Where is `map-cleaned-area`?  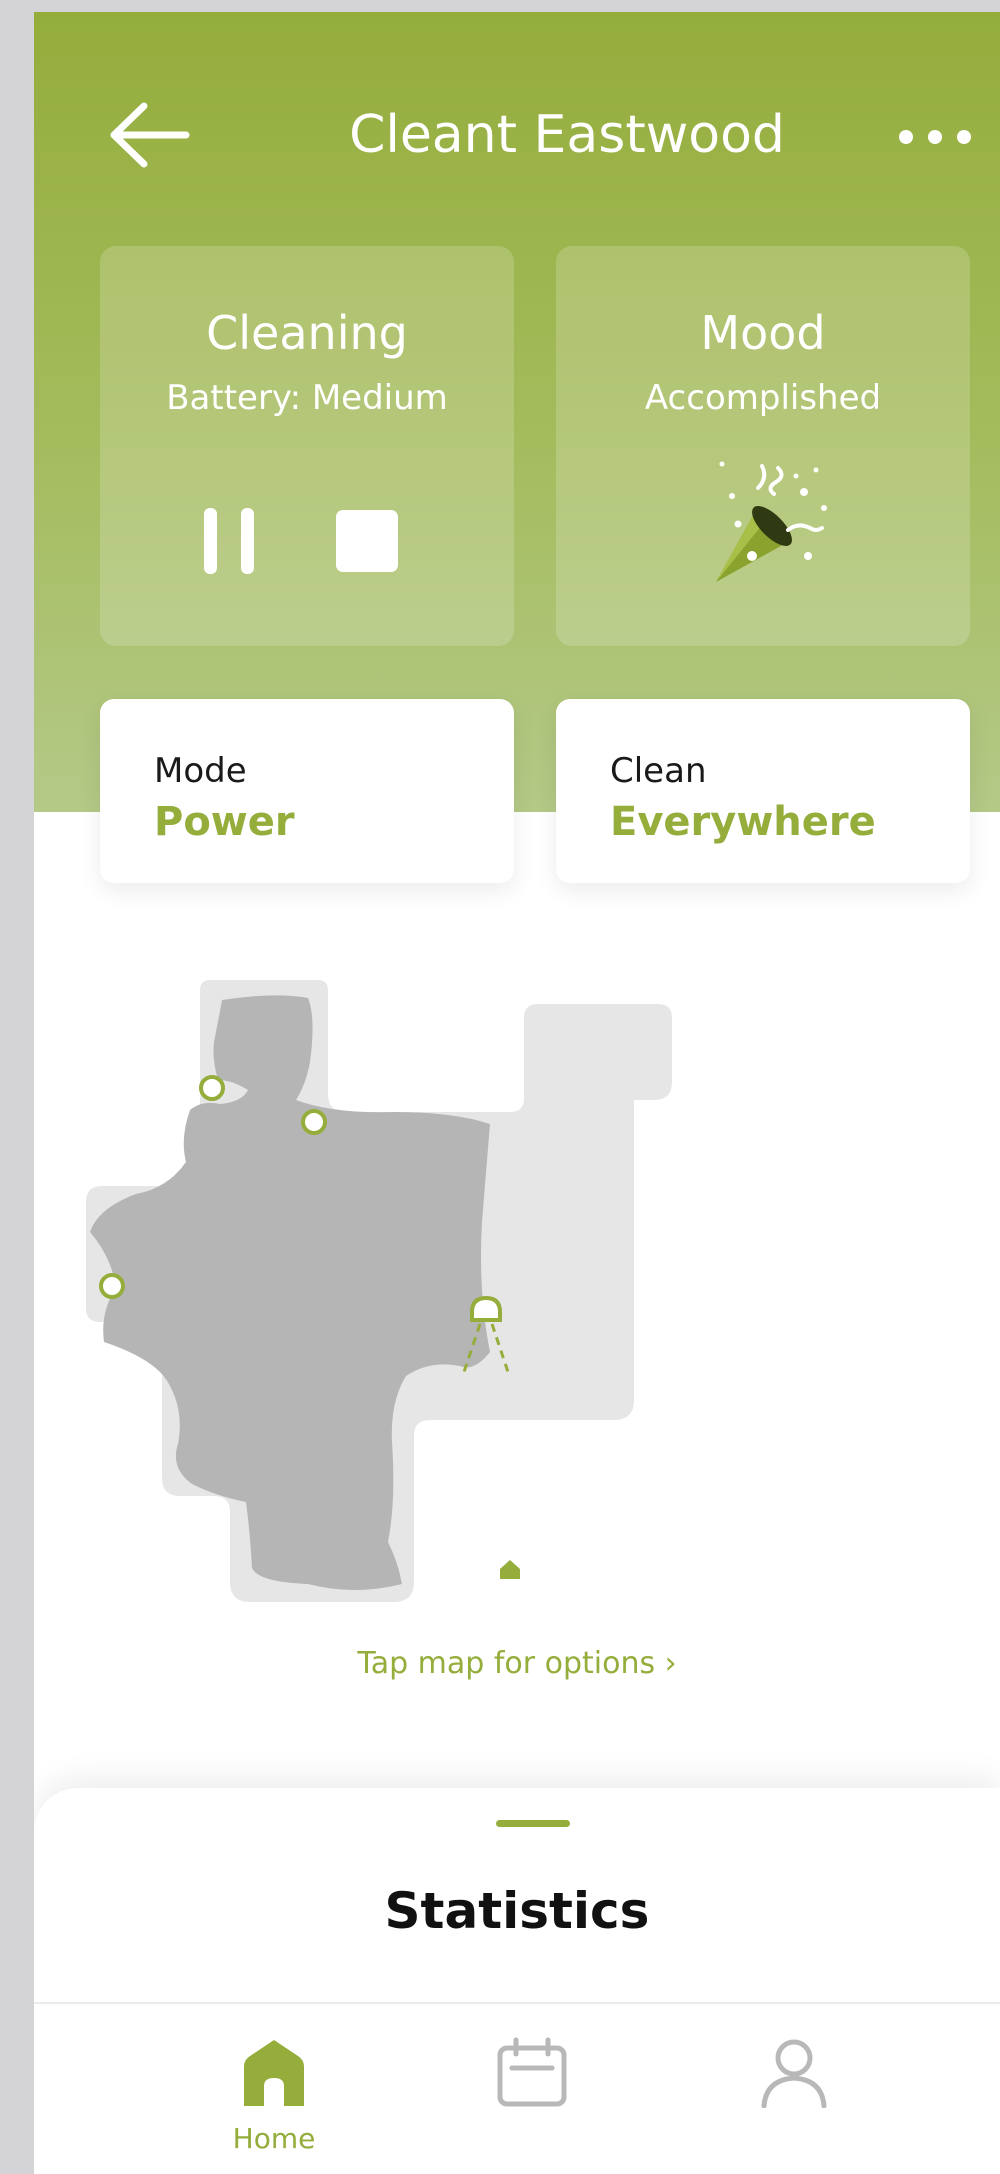
map-cleaned-area is located at coordinates (290, 1292).